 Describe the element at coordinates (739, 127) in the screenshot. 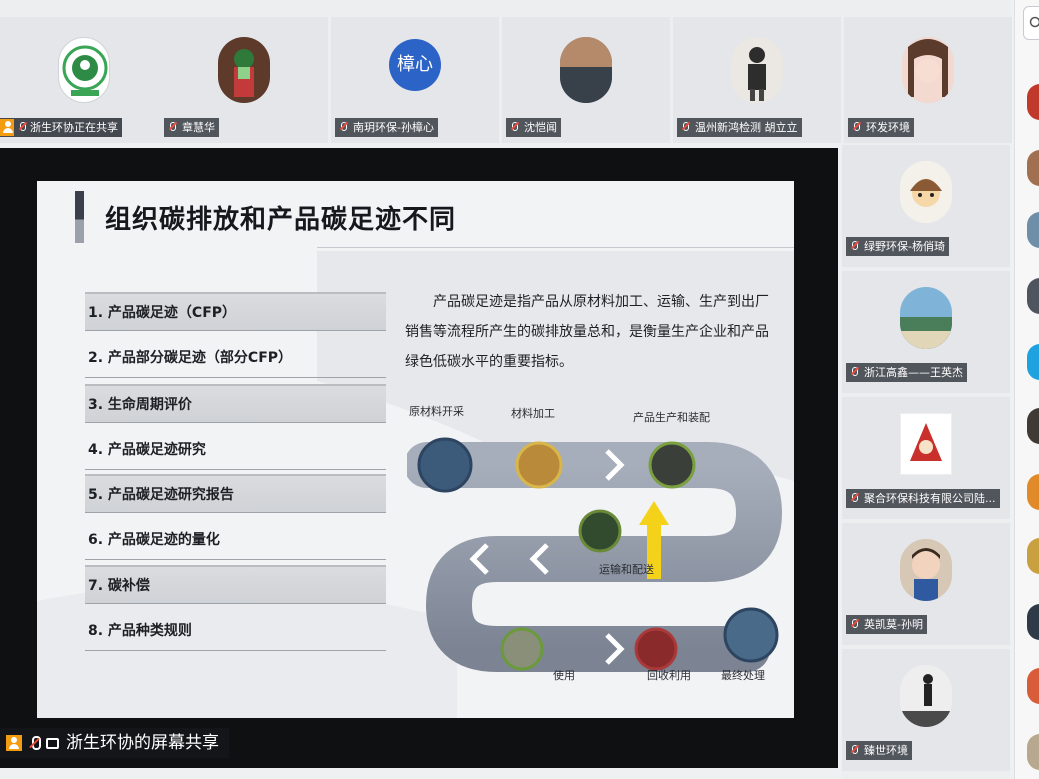

I see `participant-name: 温州新鸿检测 胡立立` at that location.